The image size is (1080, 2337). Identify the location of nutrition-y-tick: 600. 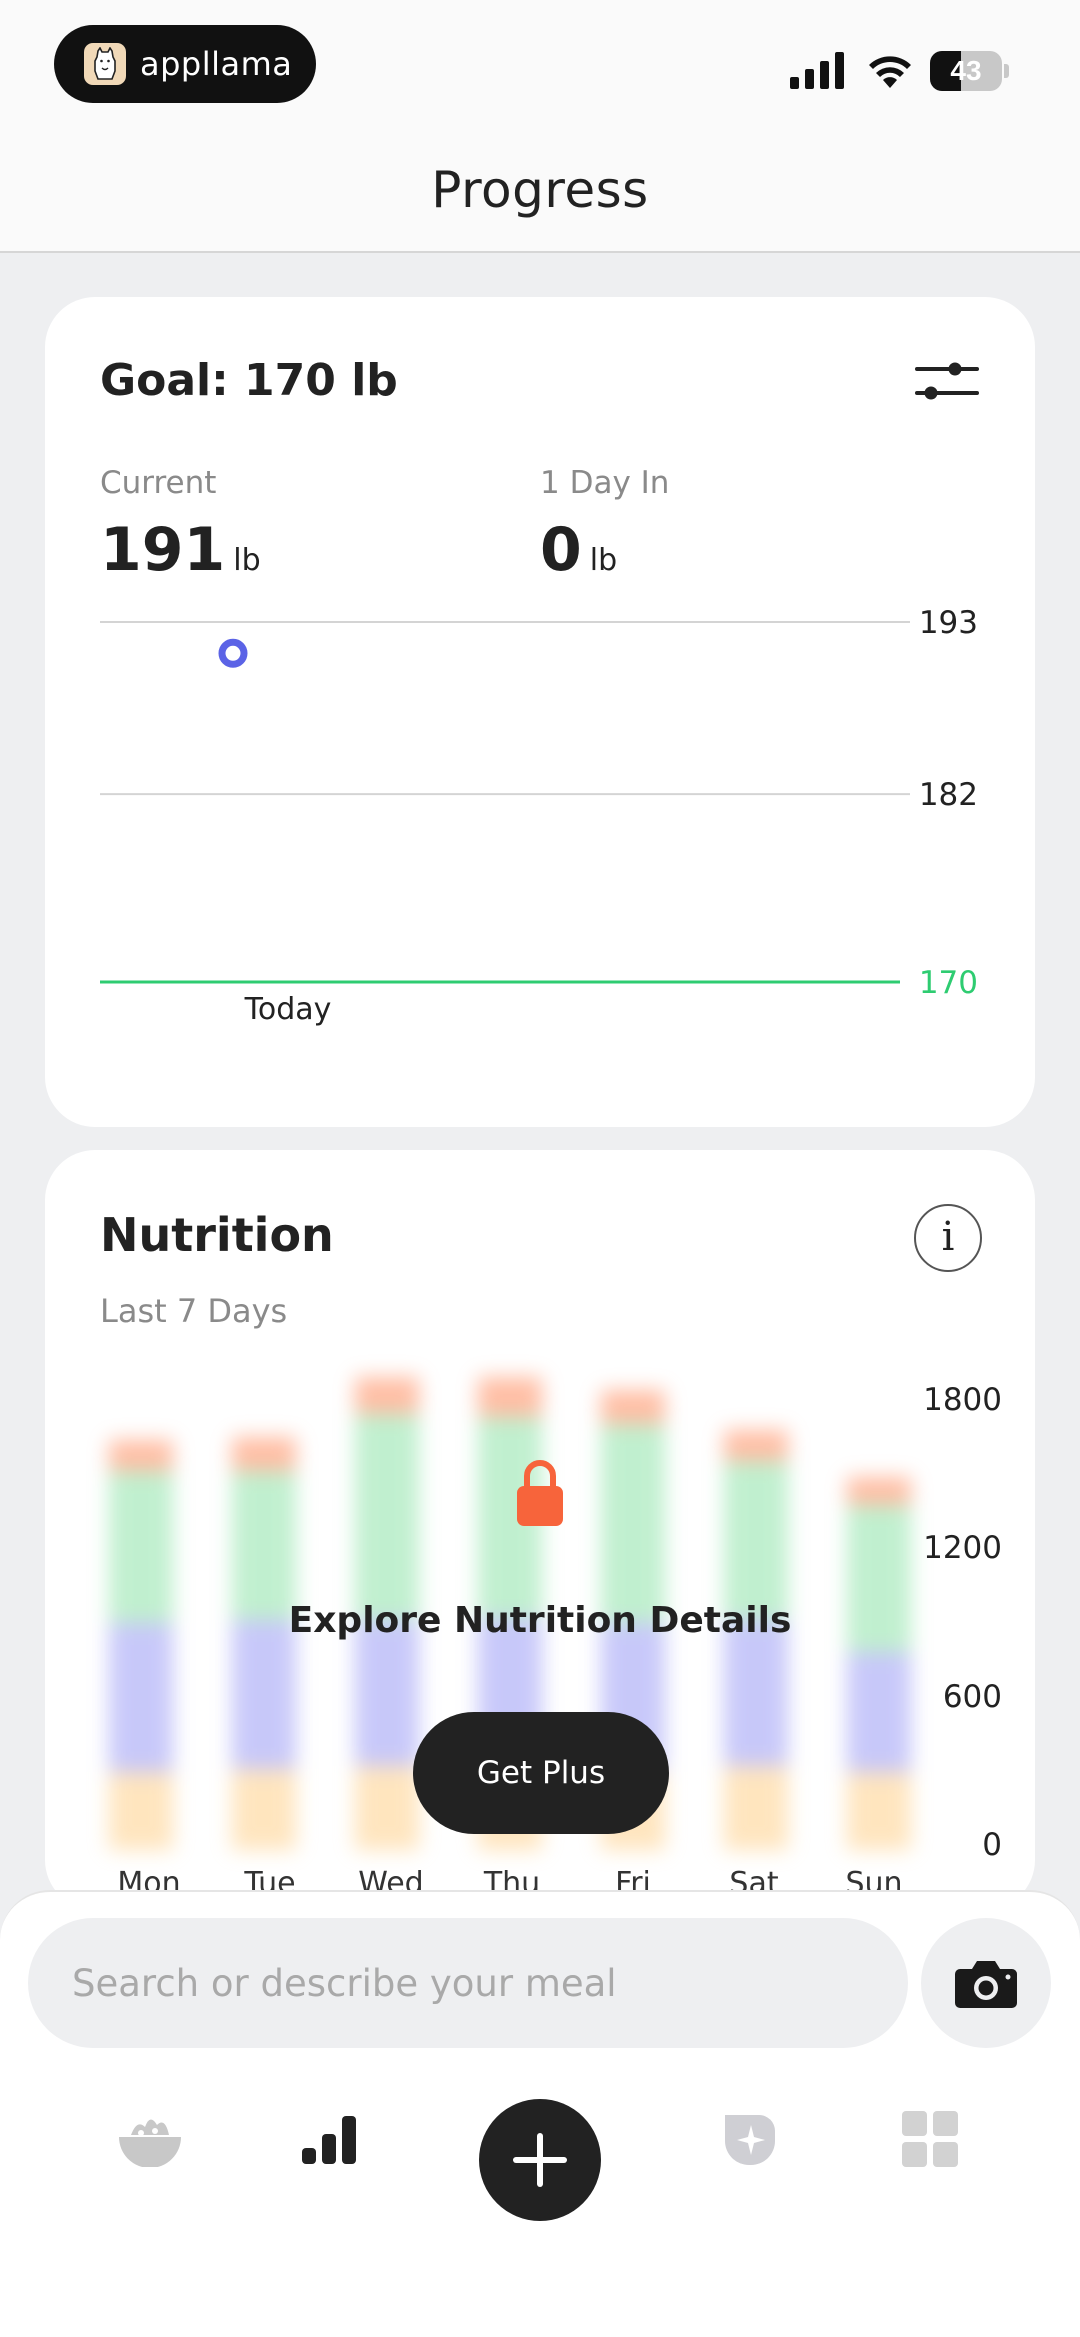
(972, 1696).